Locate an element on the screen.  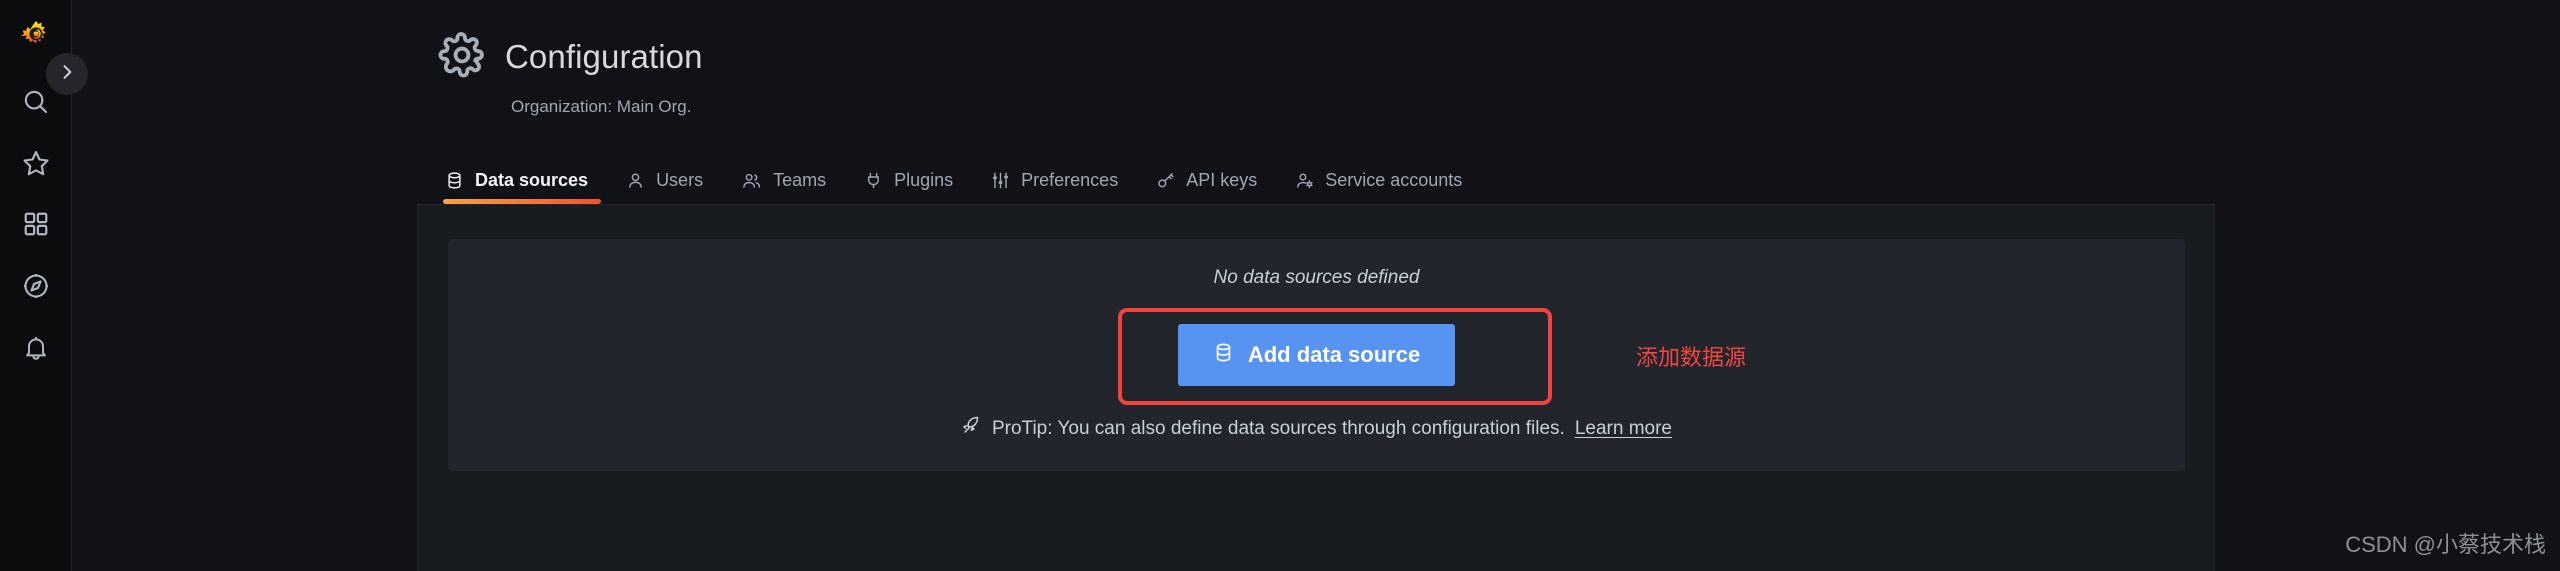
tab-label: Data sources is located at coordinates (532, 180).